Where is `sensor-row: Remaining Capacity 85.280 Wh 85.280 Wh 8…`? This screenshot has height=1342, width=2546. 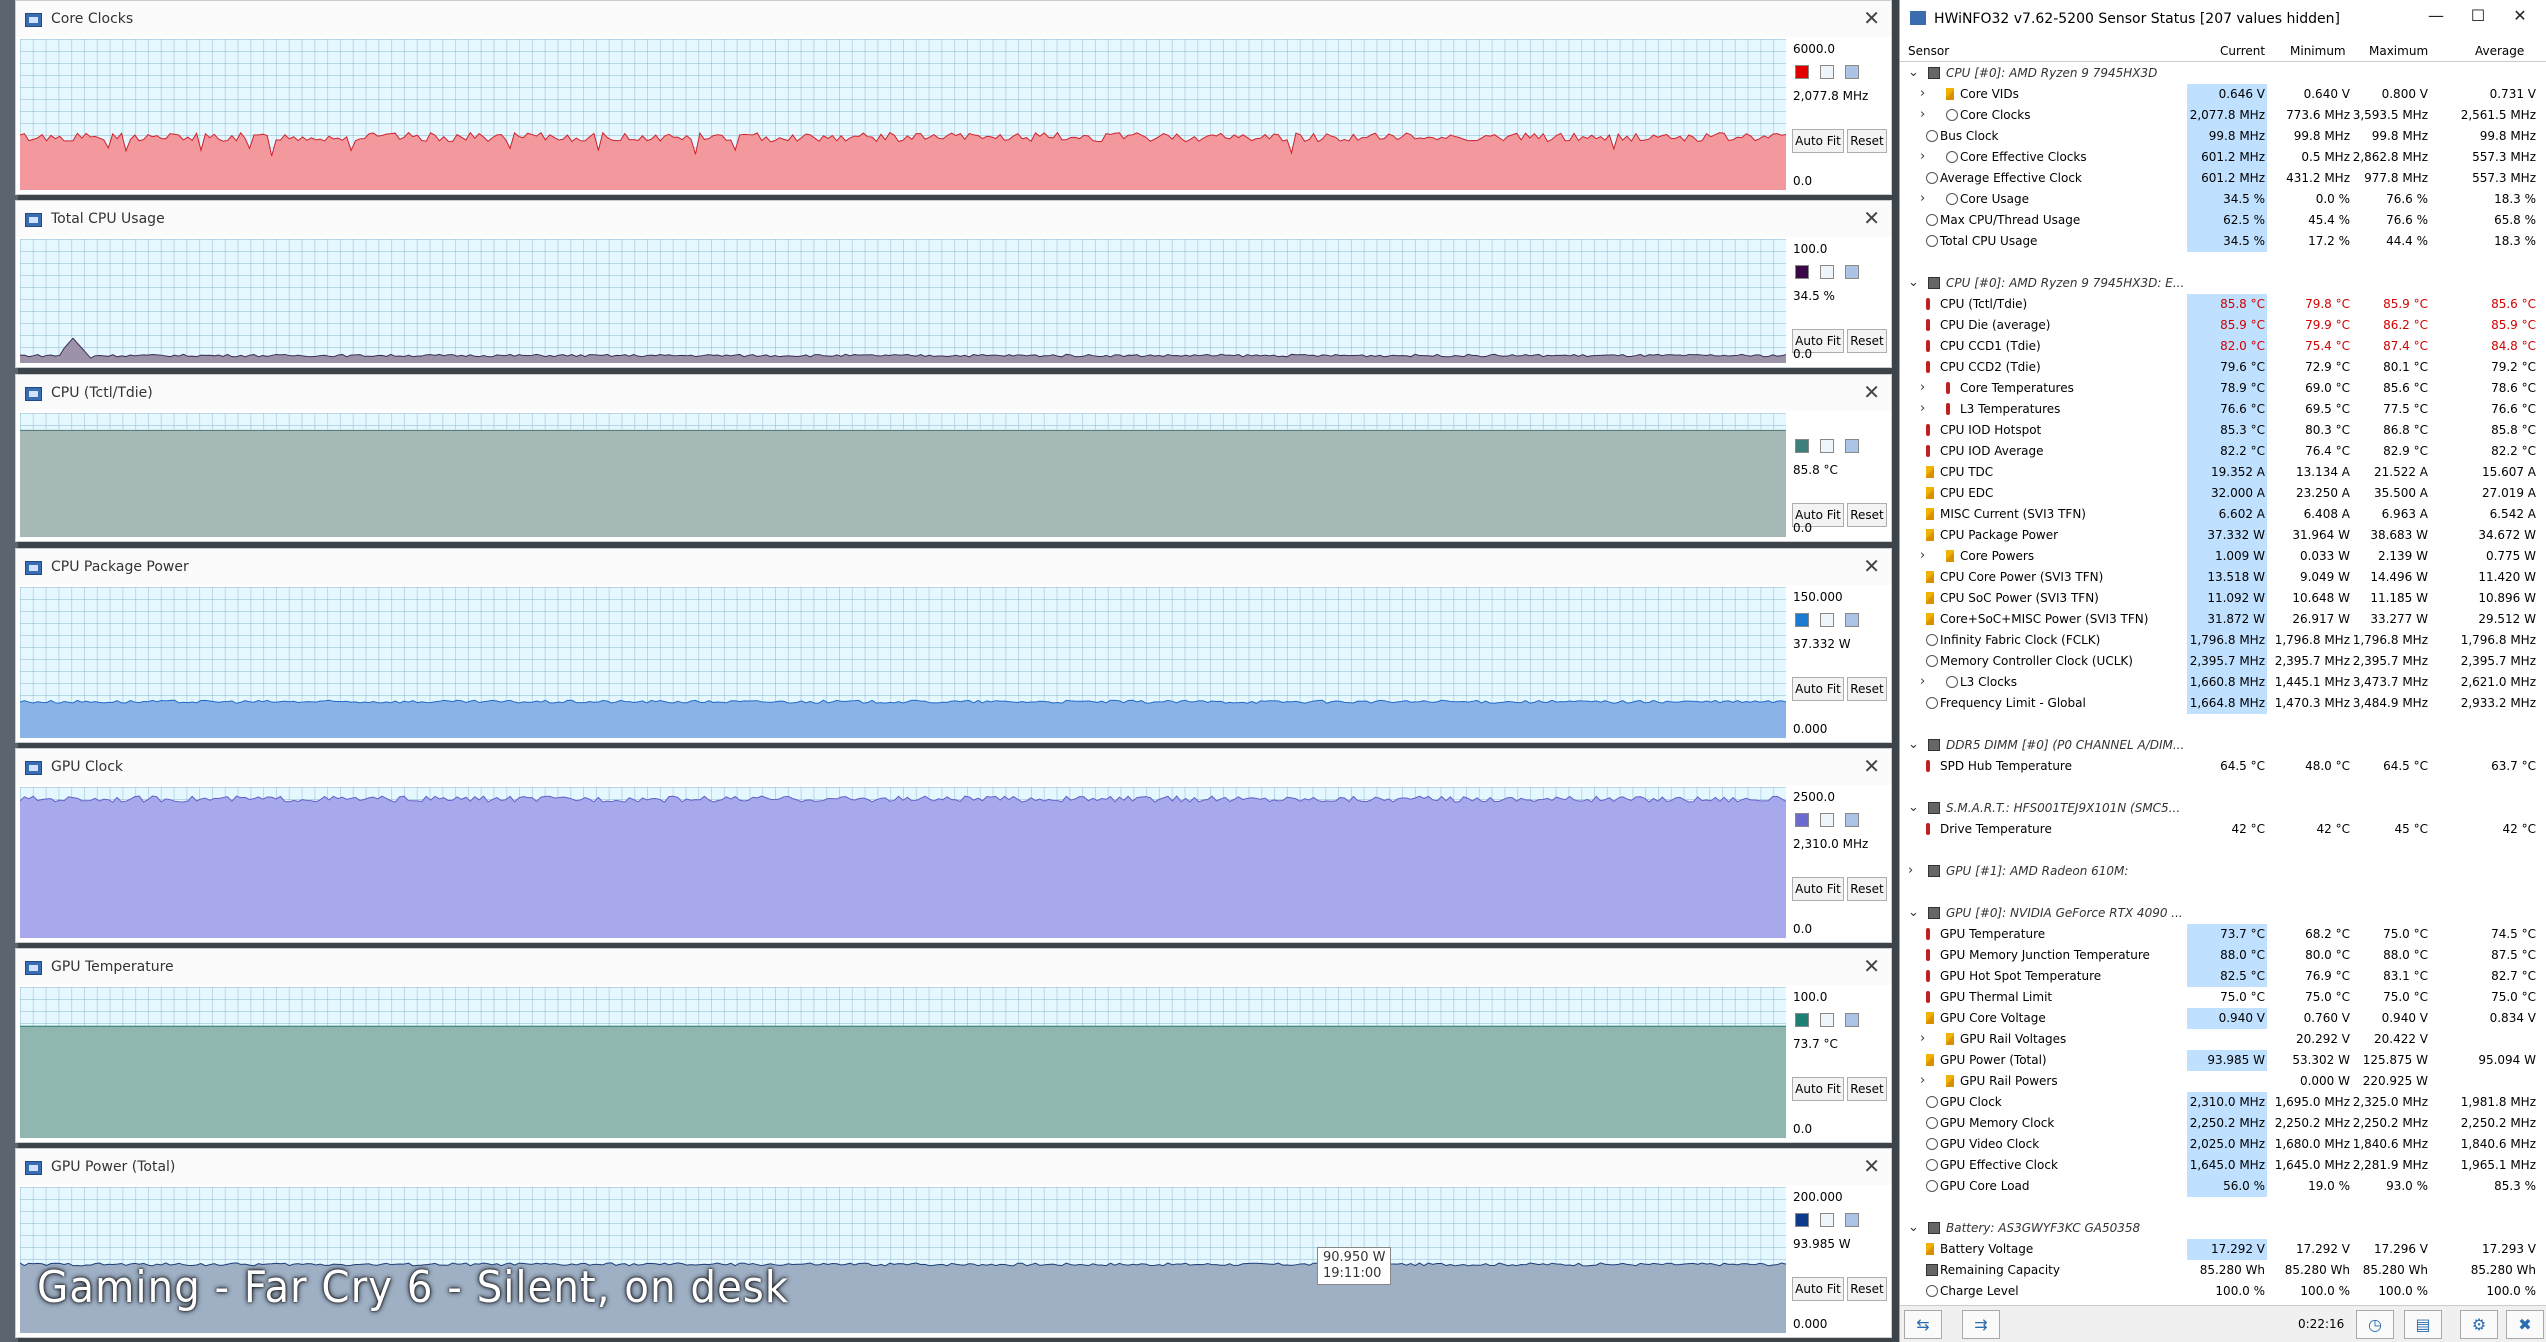
sensor-row: Remaining Capacity 85.280 Wh 85.280 Wh 8… is located at coordinates (2223, 1270).